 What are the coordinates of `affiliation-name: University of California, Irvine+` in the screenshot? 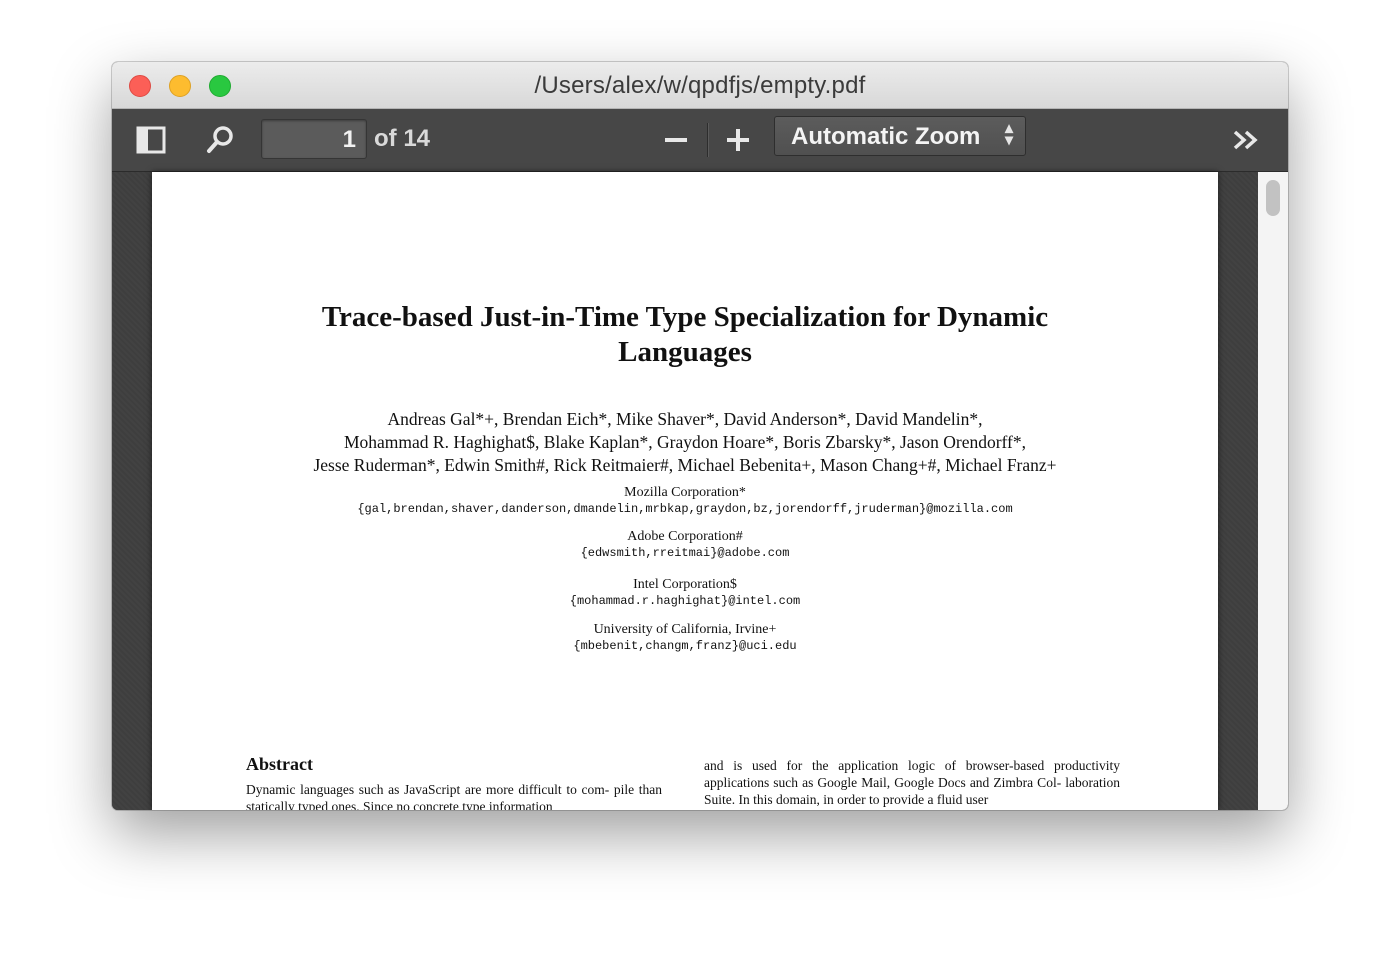 It's located at (685, 629).